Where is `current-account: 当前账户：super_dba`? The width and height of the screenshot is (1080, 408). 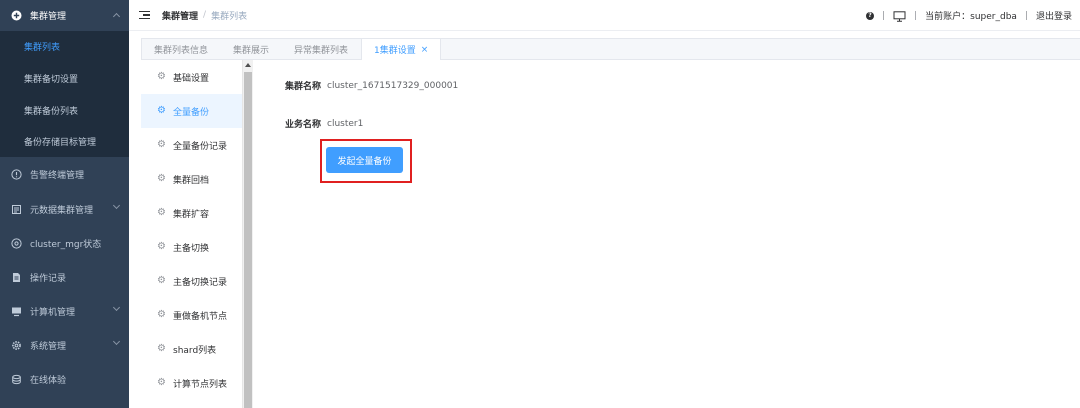 current-account: 当前账户：super_dba is located at coordinates (971, 17).